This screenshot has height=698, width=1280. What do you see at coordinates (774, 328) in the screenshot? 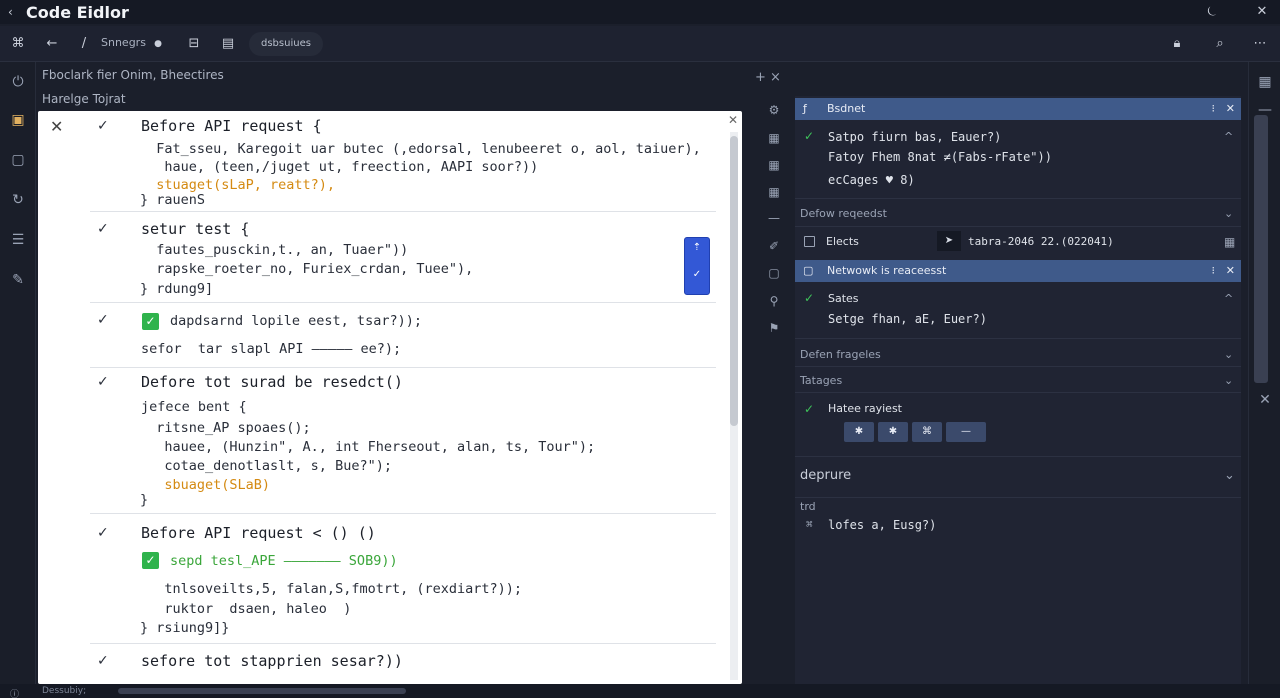
I see `chat-icon: ⚑` at bounding box center [774, 328].